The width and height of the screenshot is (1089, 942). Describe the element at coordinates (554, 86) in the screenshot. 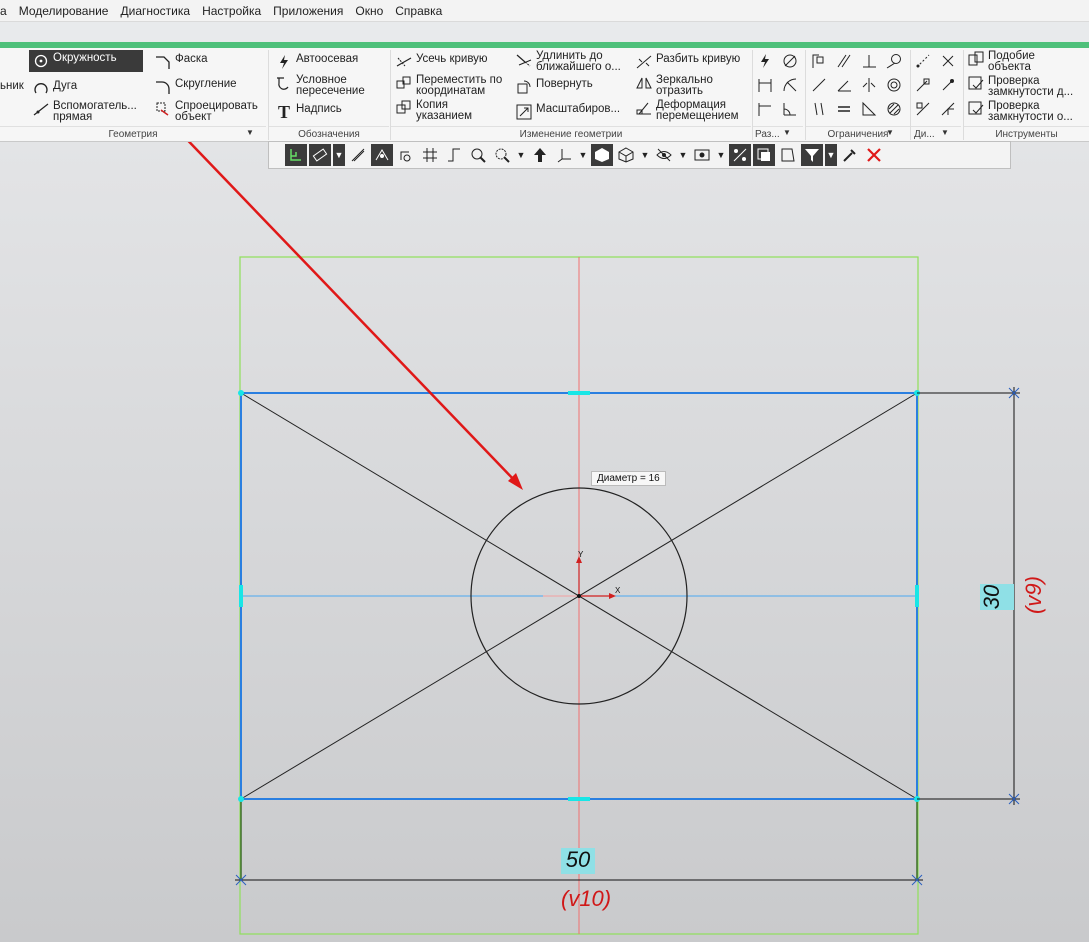

I see `rotate-button: Повернуть` at that location.